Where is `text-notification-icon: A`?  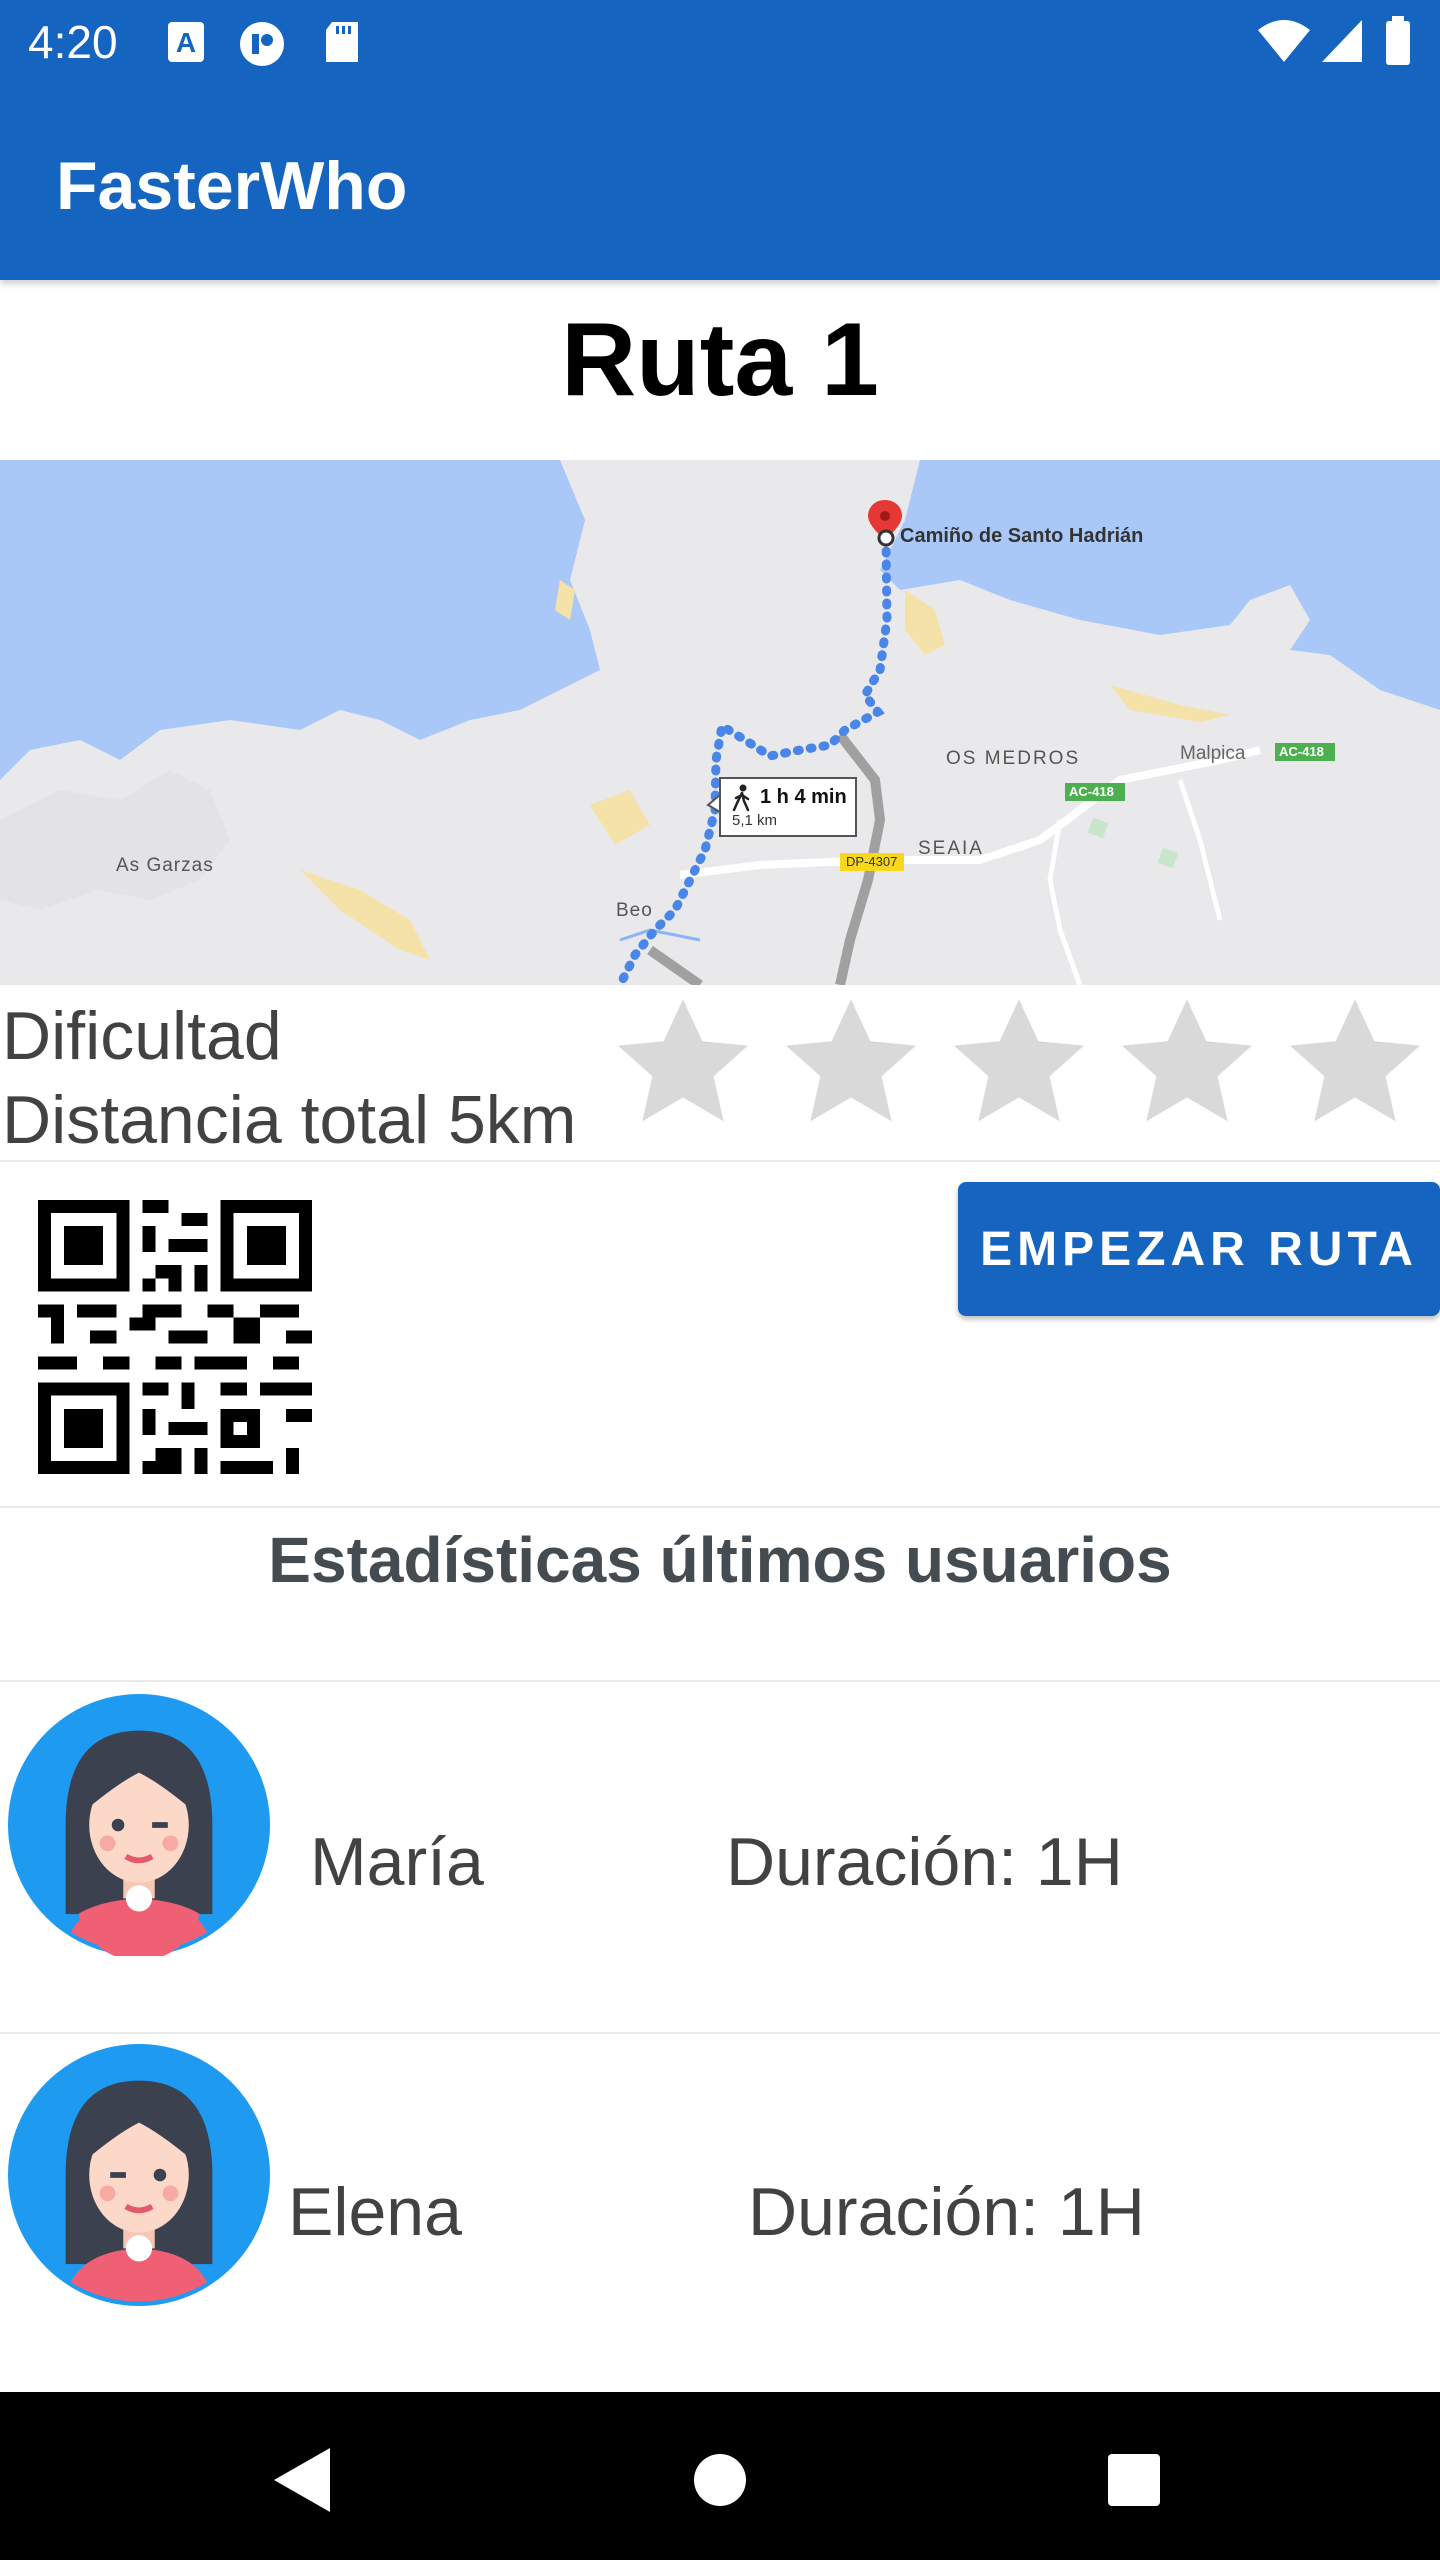
text-notification-icon: A is located at coordinates (186, 42).